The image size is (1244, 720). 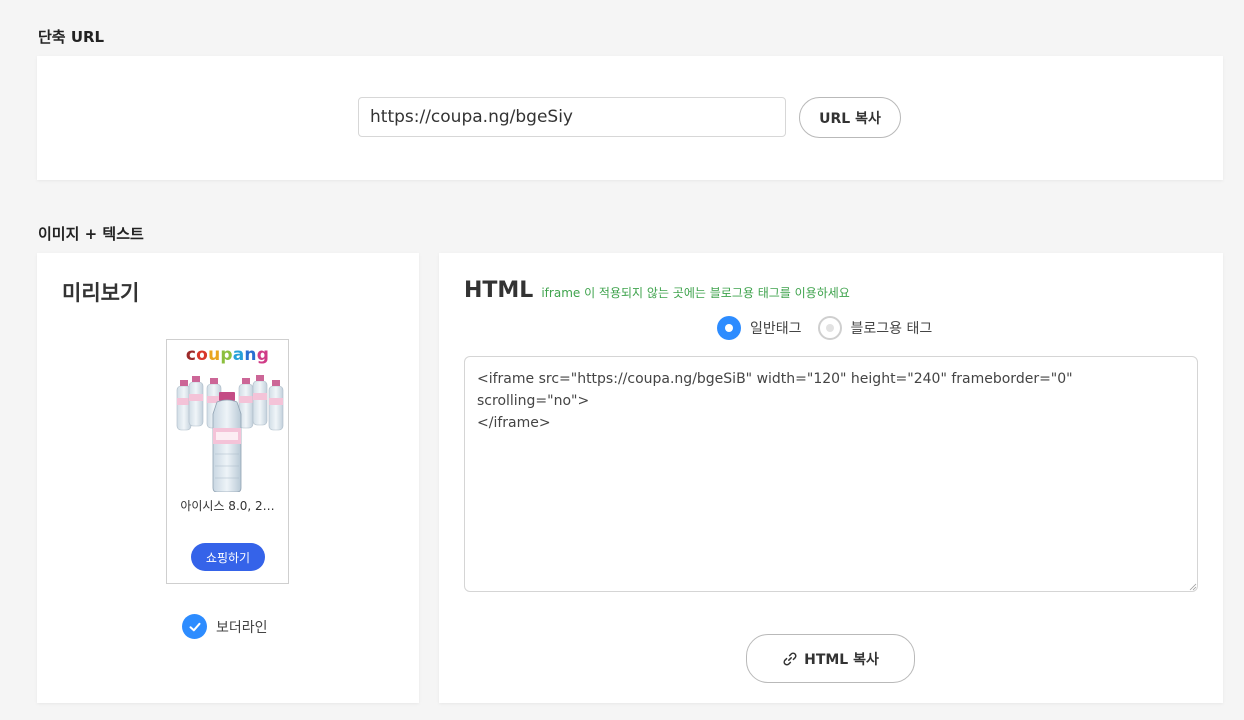 What do you see at coordinates (850, 117) in the screenshot?
I see `url-copy-button: URL 복사` at bounding box center [850, 117].